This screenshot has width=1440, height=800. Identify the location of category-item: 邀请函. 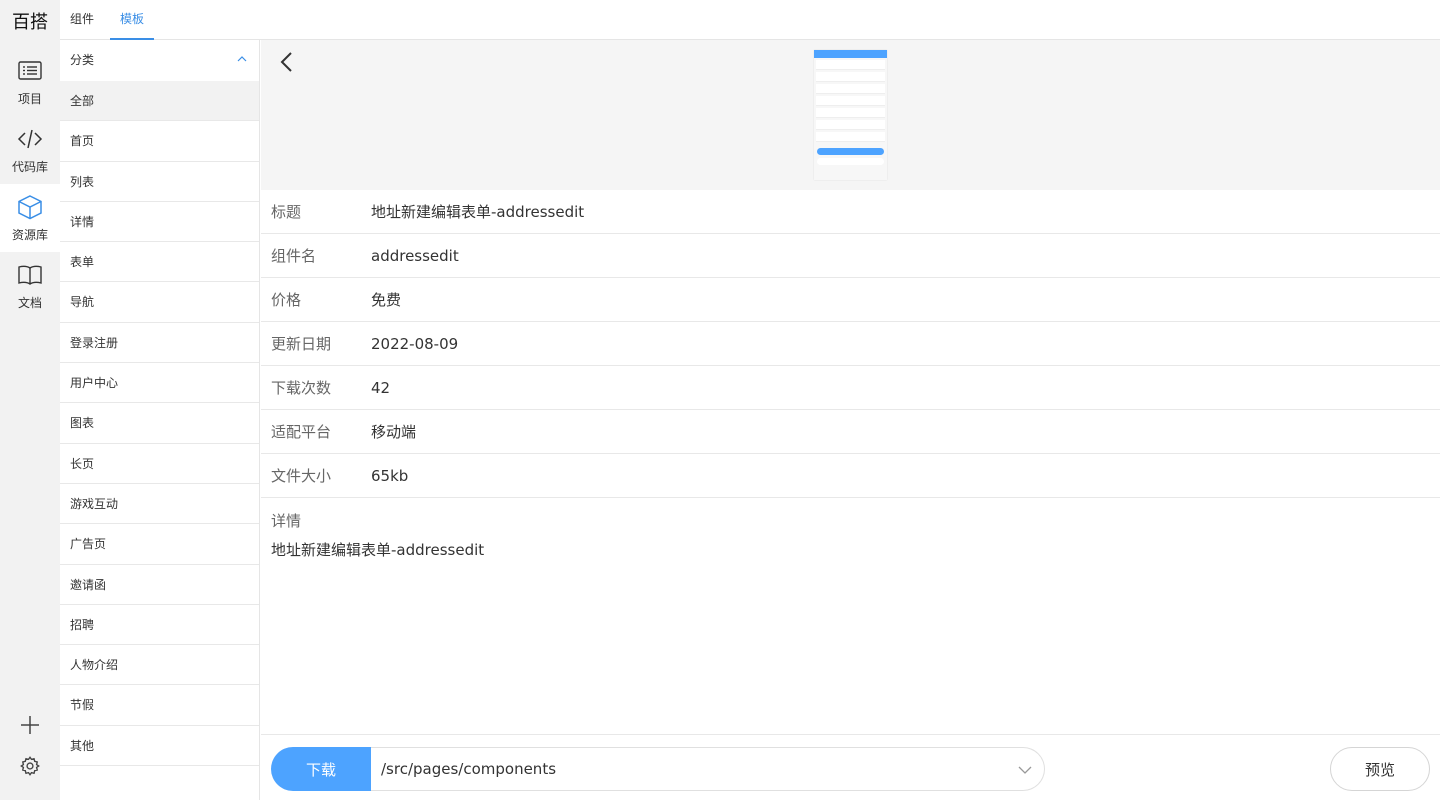
(159, 585).